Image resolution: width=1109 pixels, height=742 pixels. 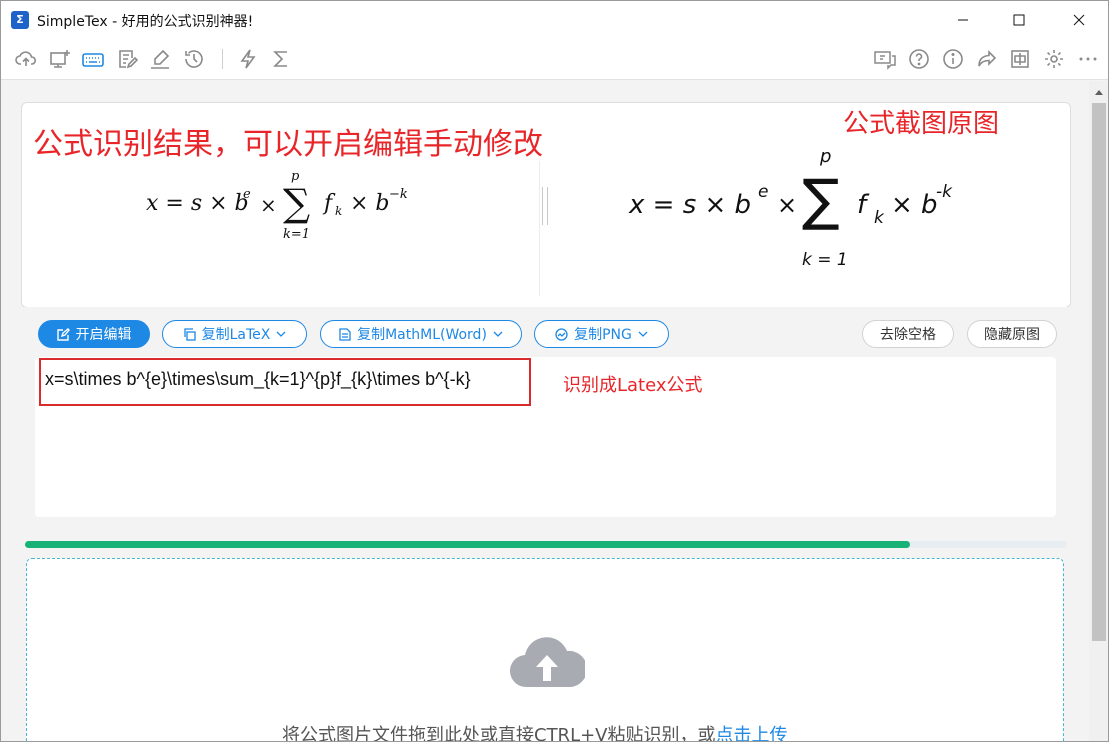 I want to click on copy-png-label: 复制PNG, so click(x=603, y=335).